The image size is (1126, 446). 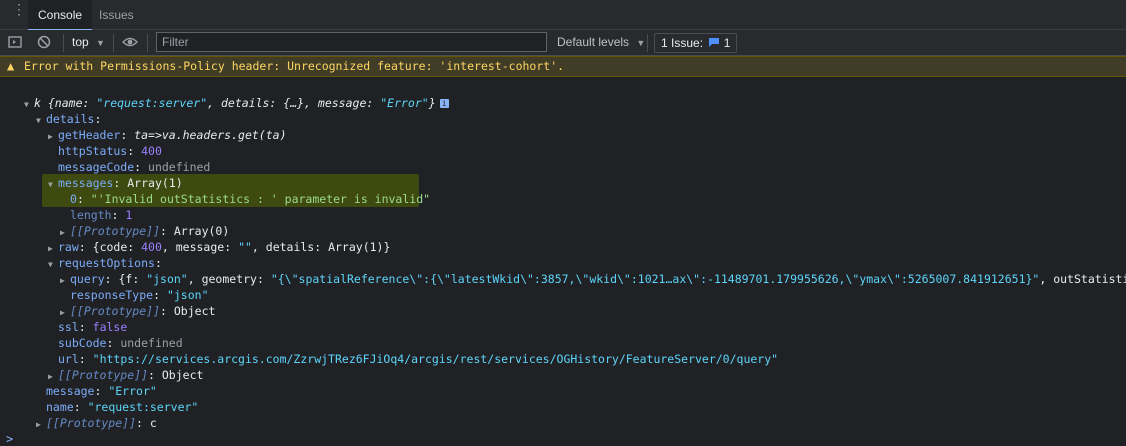 I want to click on clear-console-icon, so click(x=44, y=42).